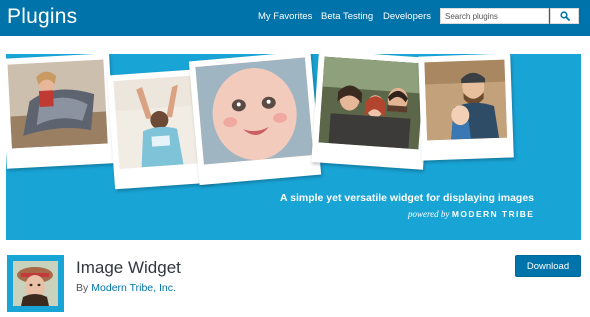 This screenshot has height=317, width=590. I want to click on search-input, so click(494, 16).